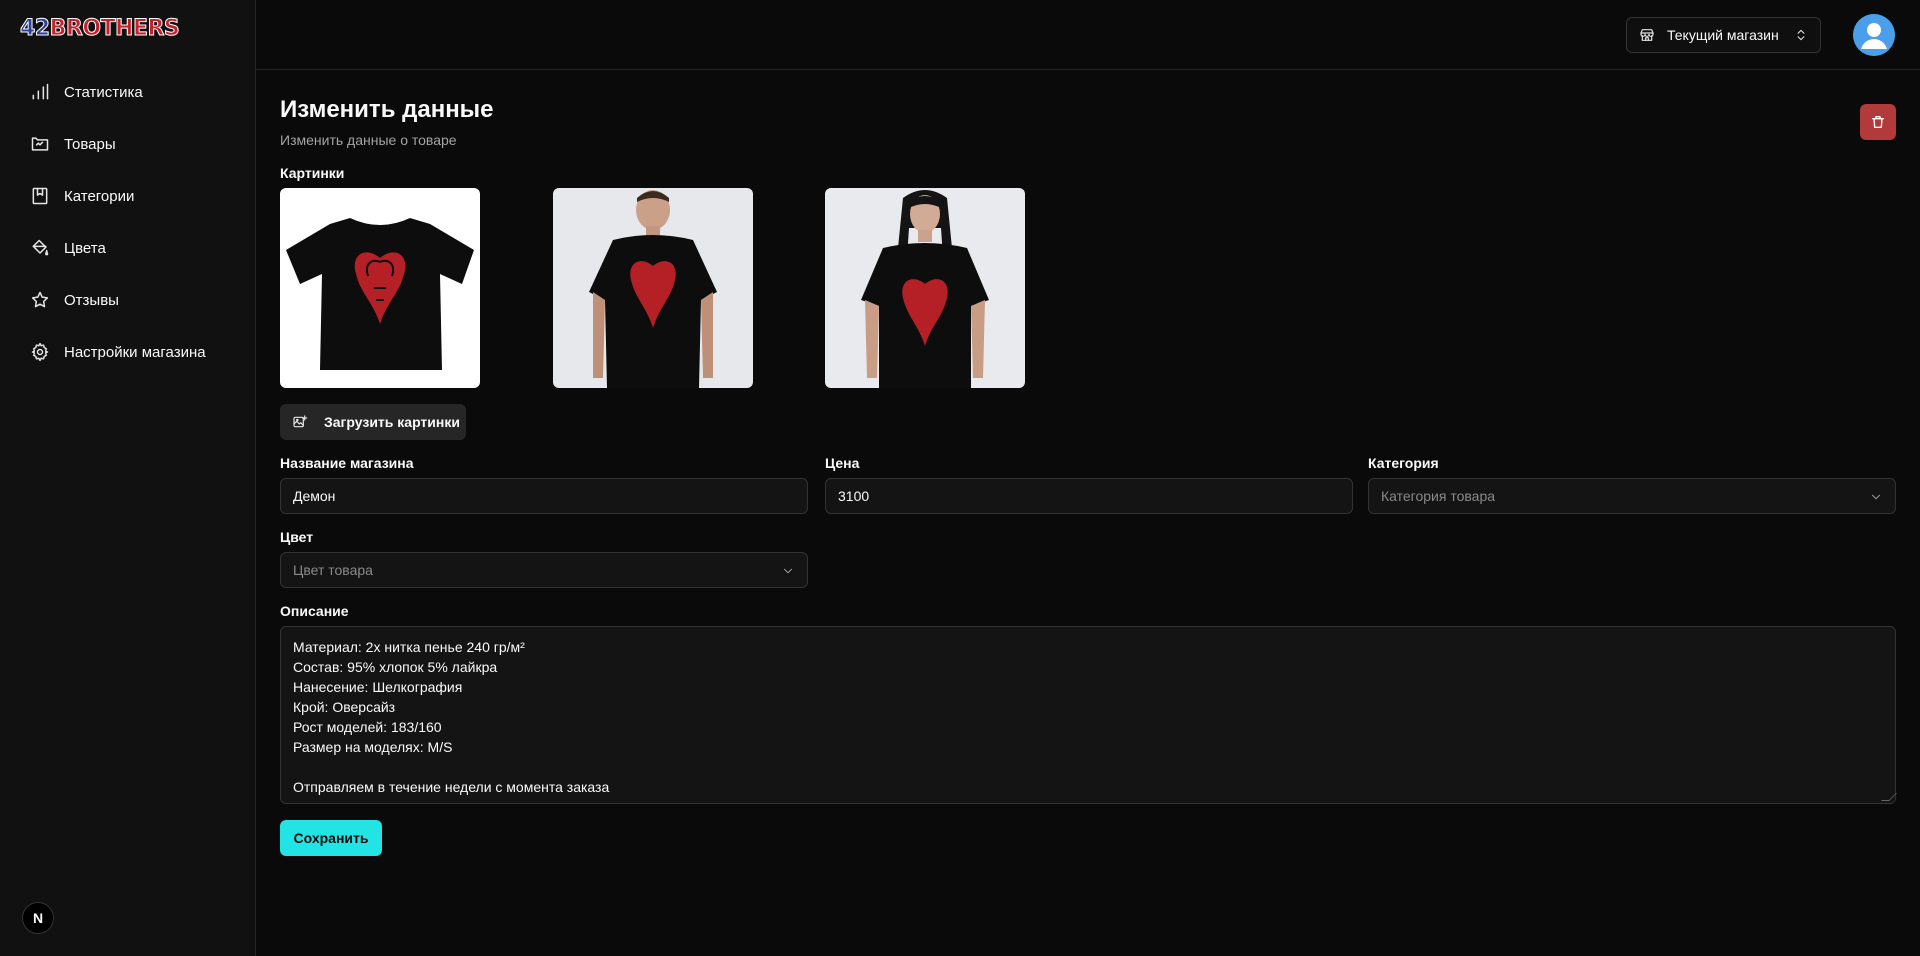  I want to click on star-icon, so click(40, 300).